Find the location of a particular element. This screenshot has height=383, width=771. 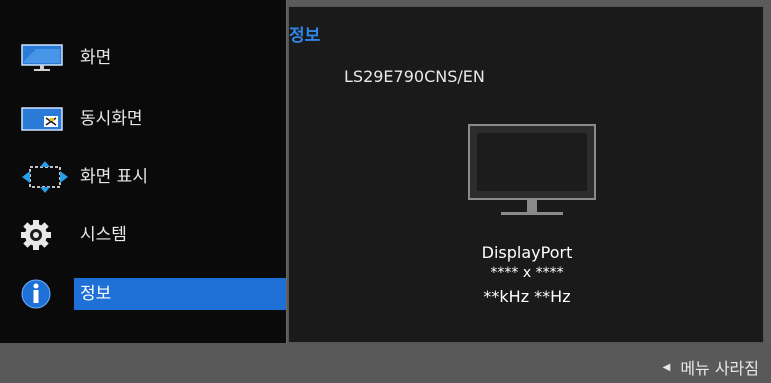

monitor-icon is located at coordinates (47, 58).